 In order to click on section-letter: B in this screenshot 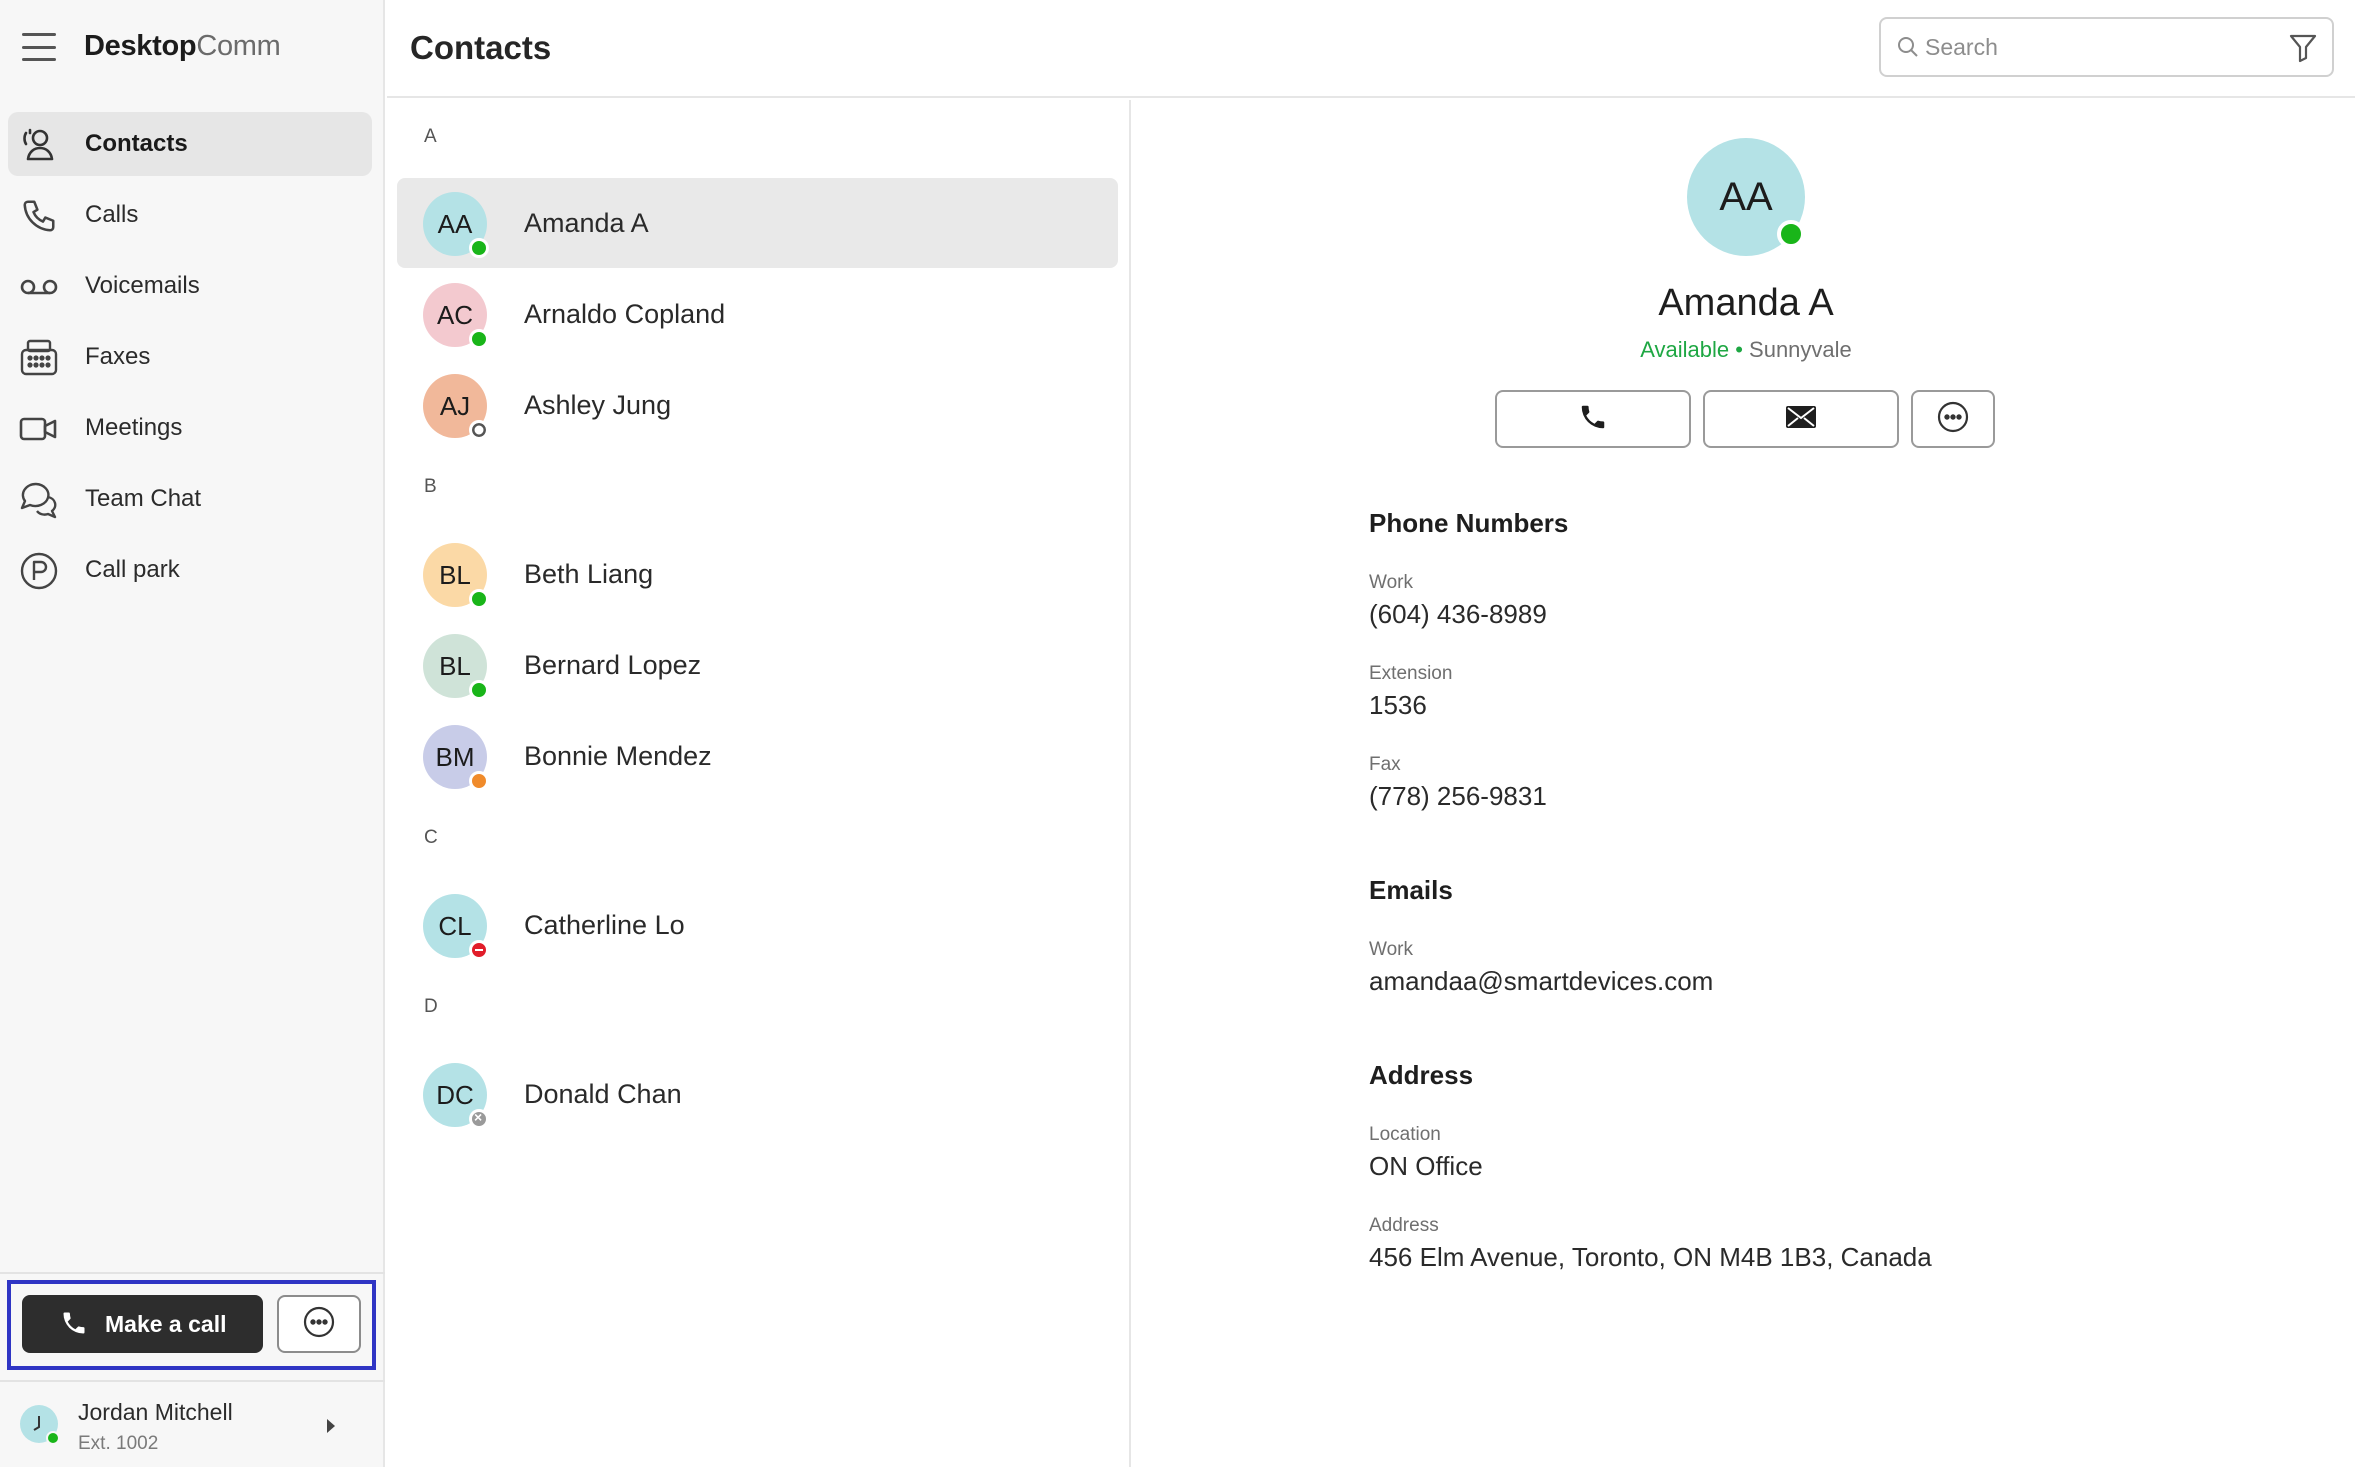, I will do `click(430, 486)`.